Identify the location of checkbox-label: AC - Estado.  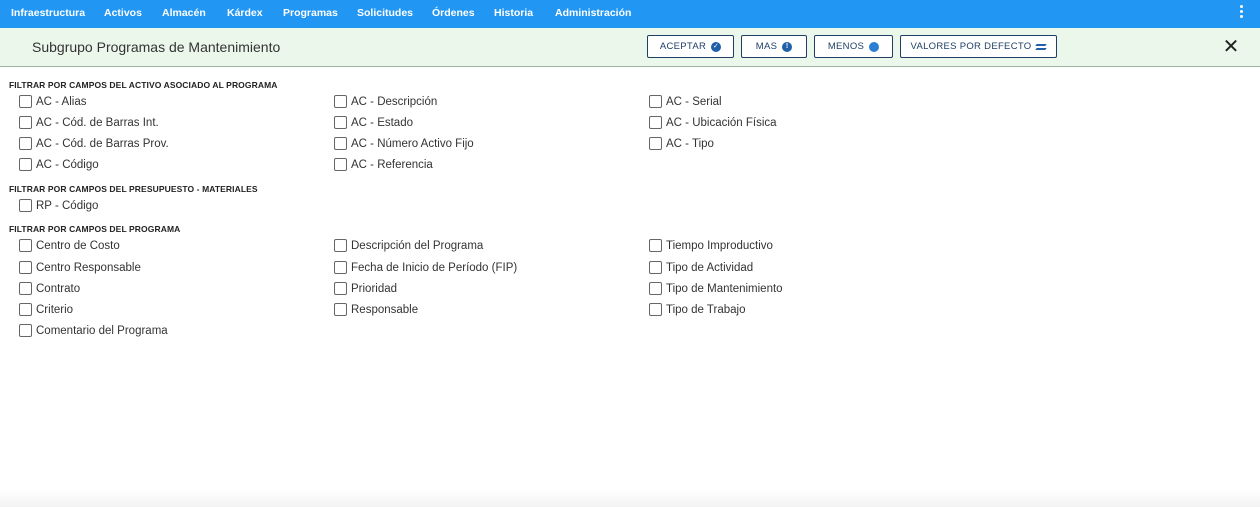
(382, 122).